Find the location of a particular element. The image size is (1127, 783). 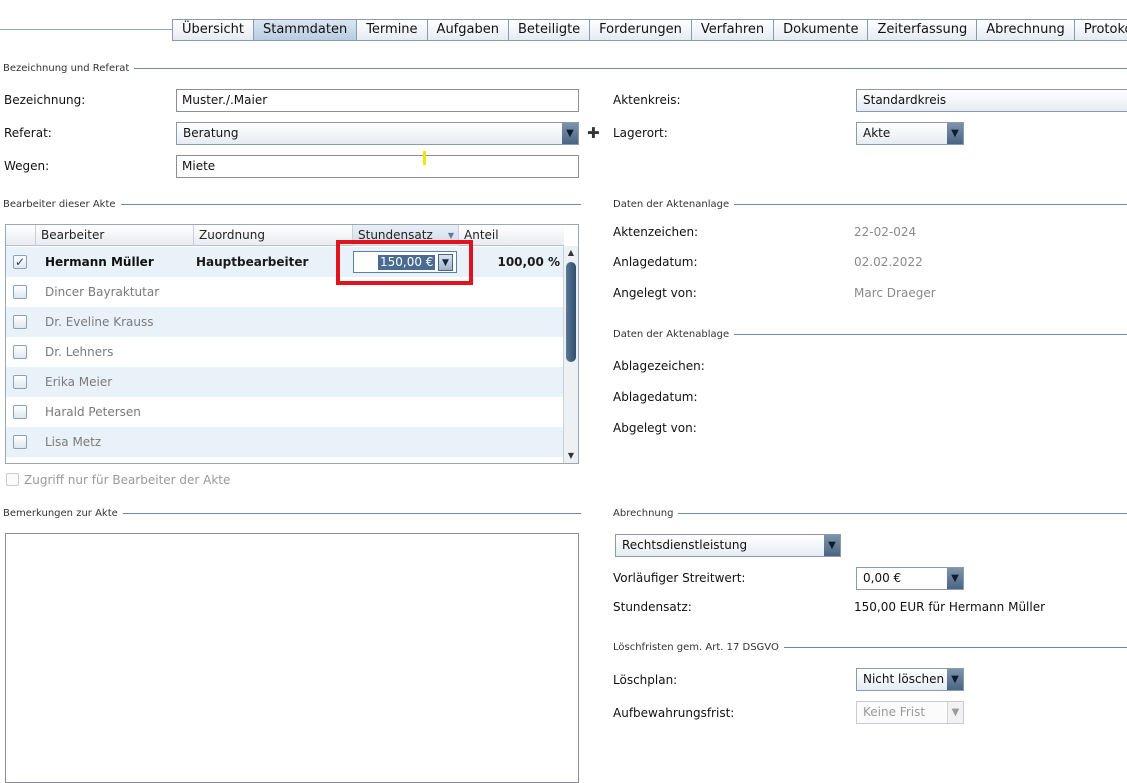

frist-combo: Keine Frist ▼ is located at coordinates (910, 712).